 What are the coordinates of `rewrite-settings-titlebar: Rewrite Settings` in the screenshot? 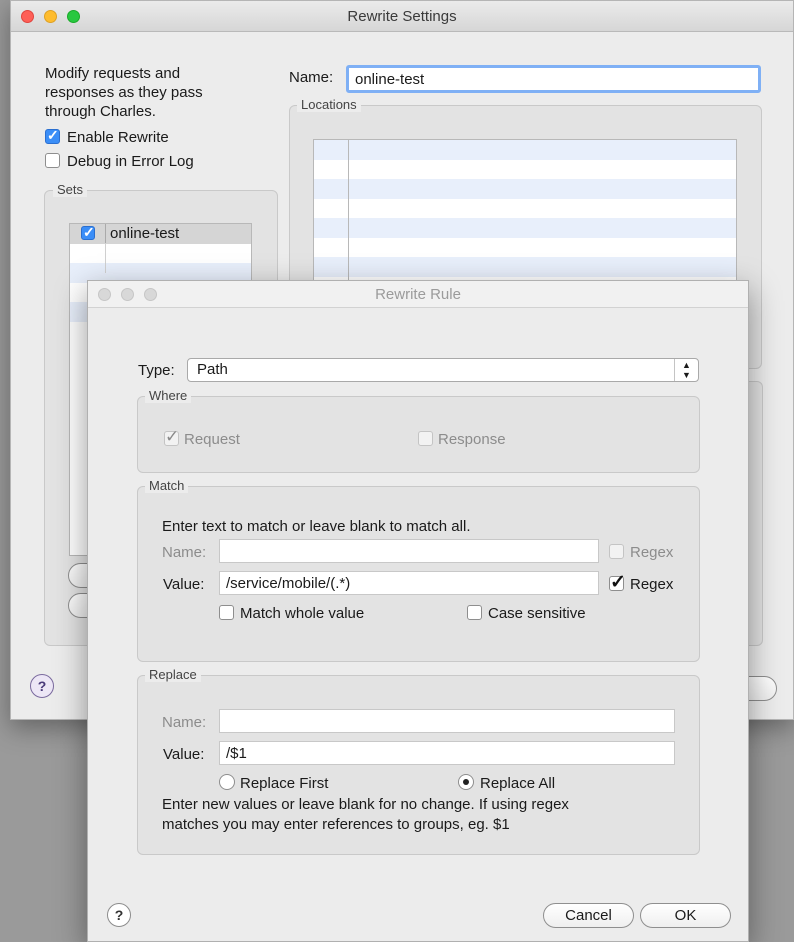 It's located at (402, 16).